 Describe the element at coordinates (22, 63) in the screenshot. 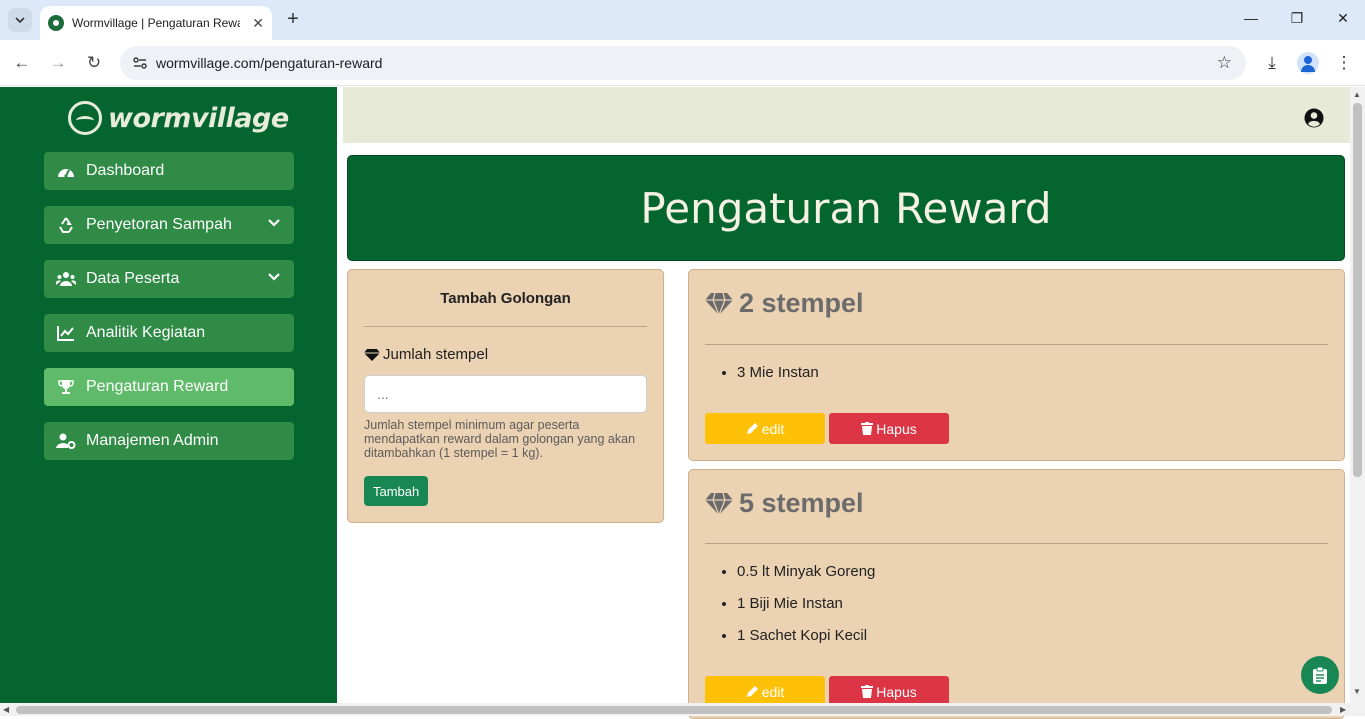

I see `back-icon: ←` at that location.